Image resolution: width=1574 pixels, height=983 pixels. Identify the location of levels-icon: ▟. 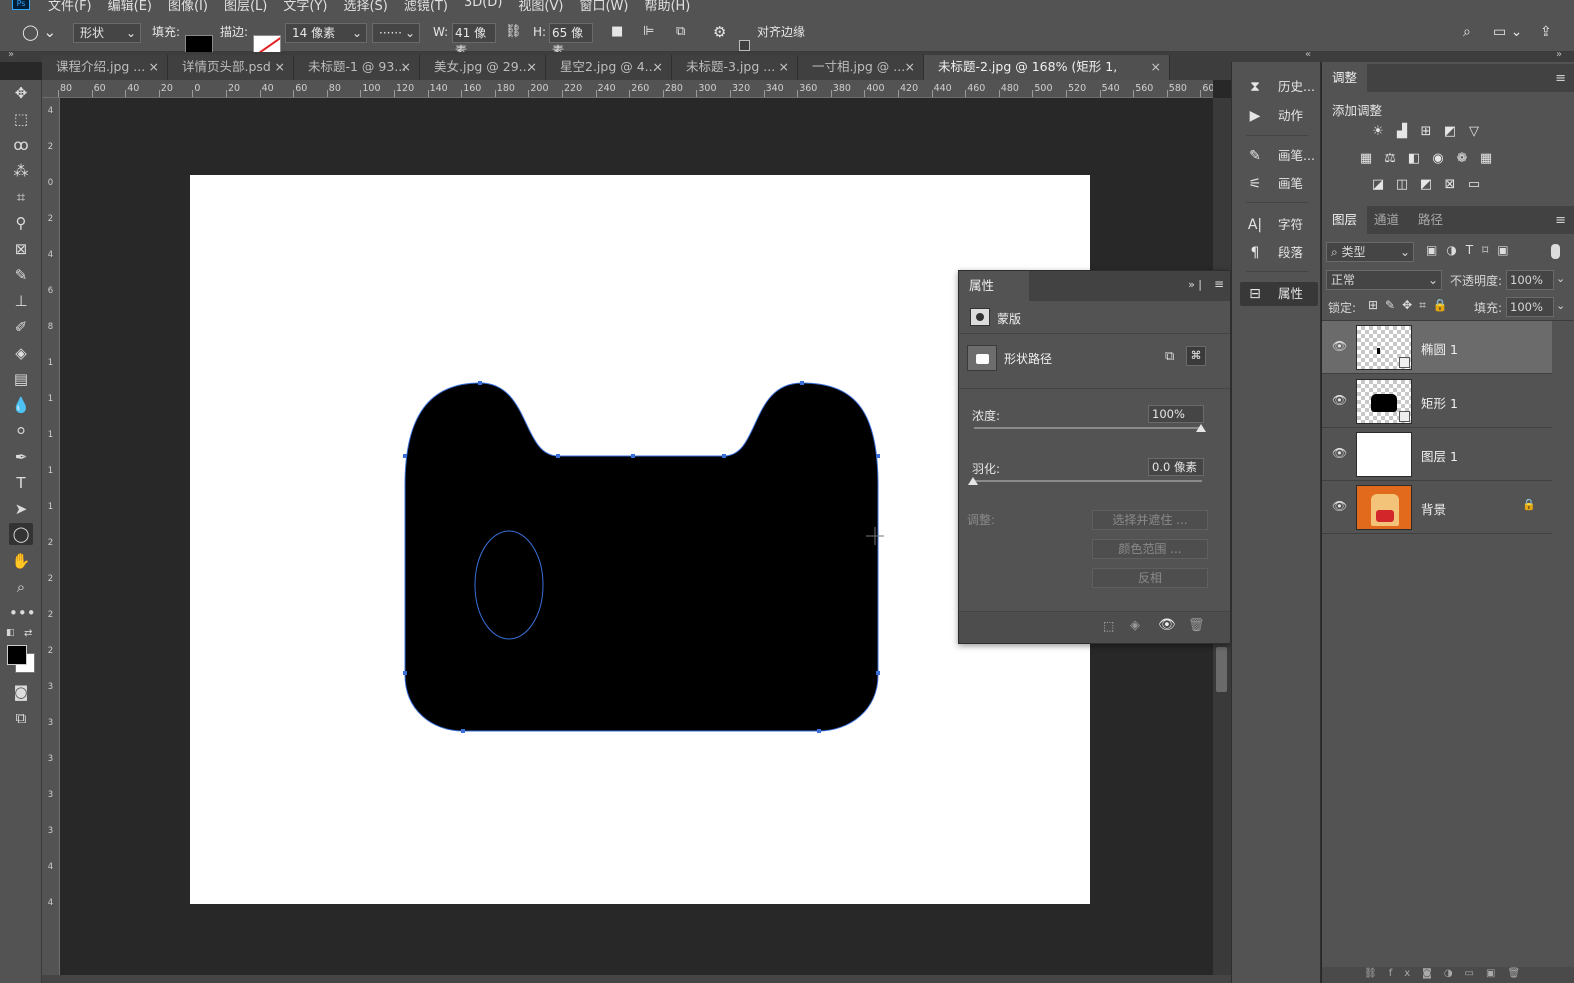
(1402, 132).